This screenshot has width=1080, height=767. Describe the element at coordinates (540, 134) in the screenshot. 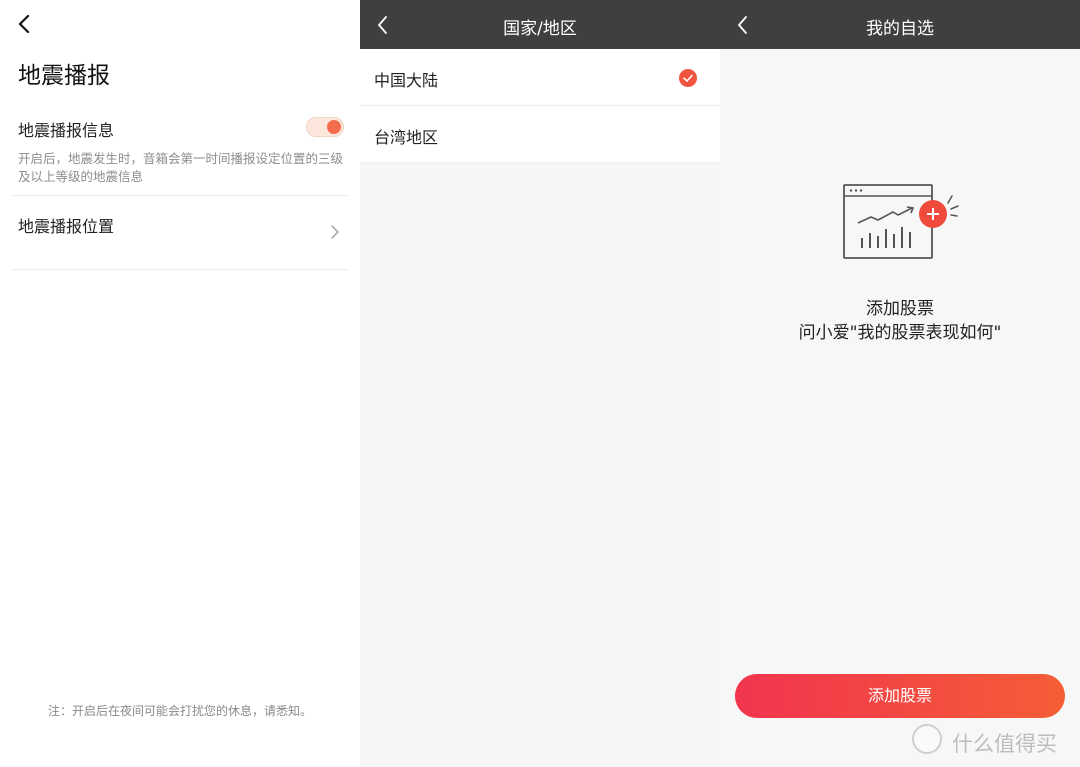

I see `region-item-taiwan: 台湾地区` at that location.